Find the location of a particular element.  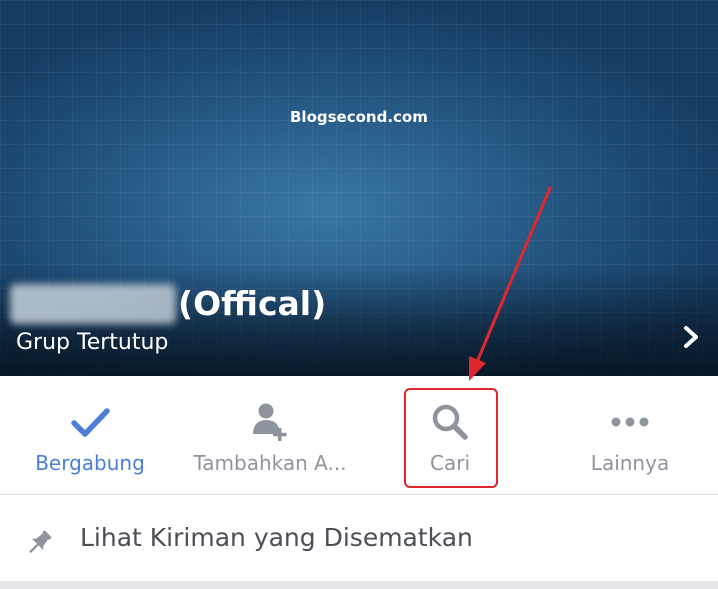

add-person-icon is located at coordinates (270, 422).